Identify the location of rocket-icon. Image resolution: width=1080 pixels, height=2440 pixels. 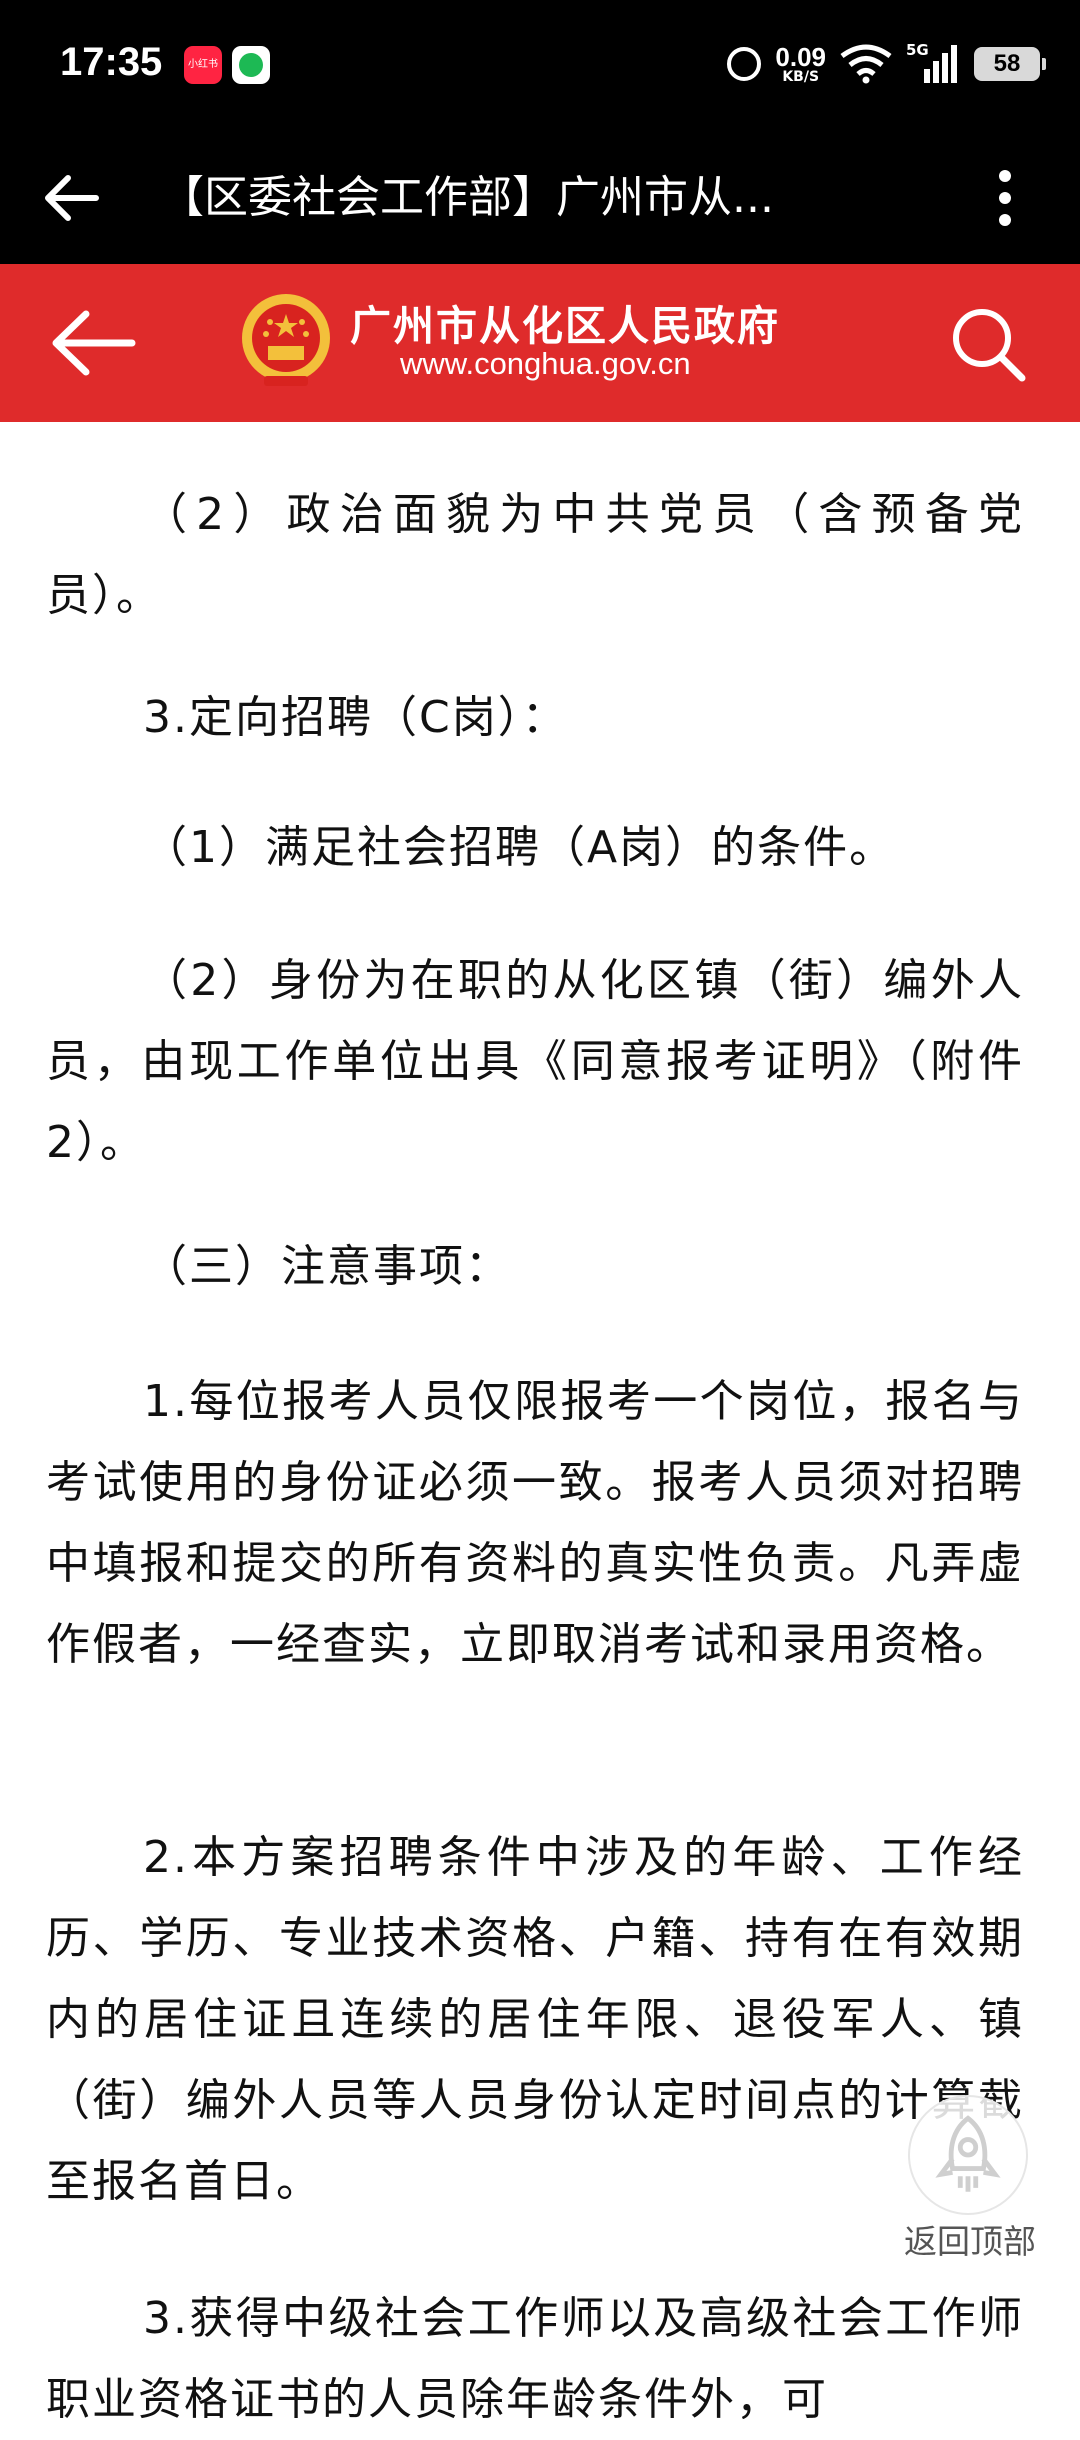
(968, 2155).